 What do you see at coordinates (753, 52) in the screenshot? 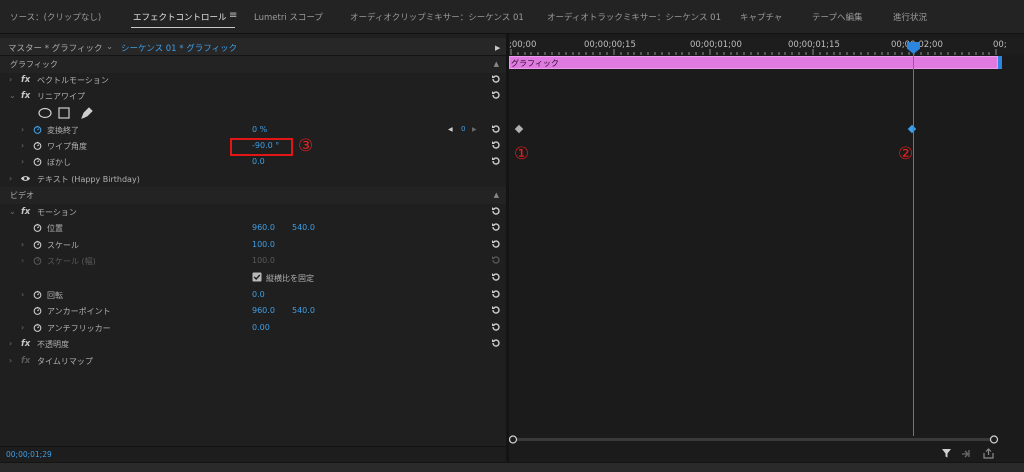
I see `ruler-ticks` at bounding box center [753, 52].